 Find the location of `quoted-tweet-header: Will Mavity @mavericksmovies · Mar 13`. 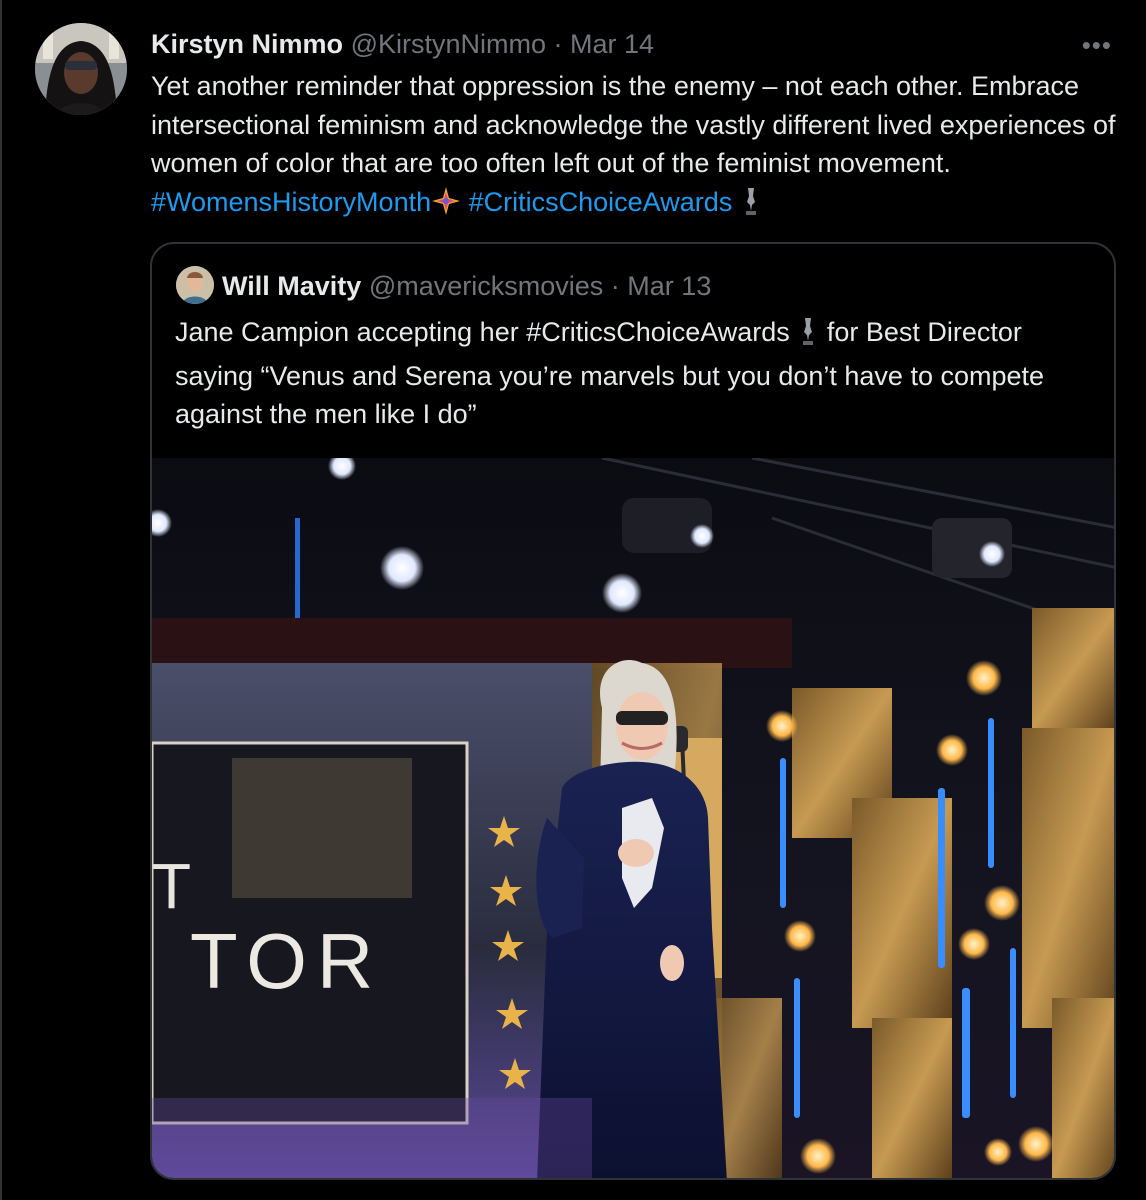

quoted-tweet-header: Will Mavity @mavericksmovies · Mar 13 is located at coordinates (466, 286).